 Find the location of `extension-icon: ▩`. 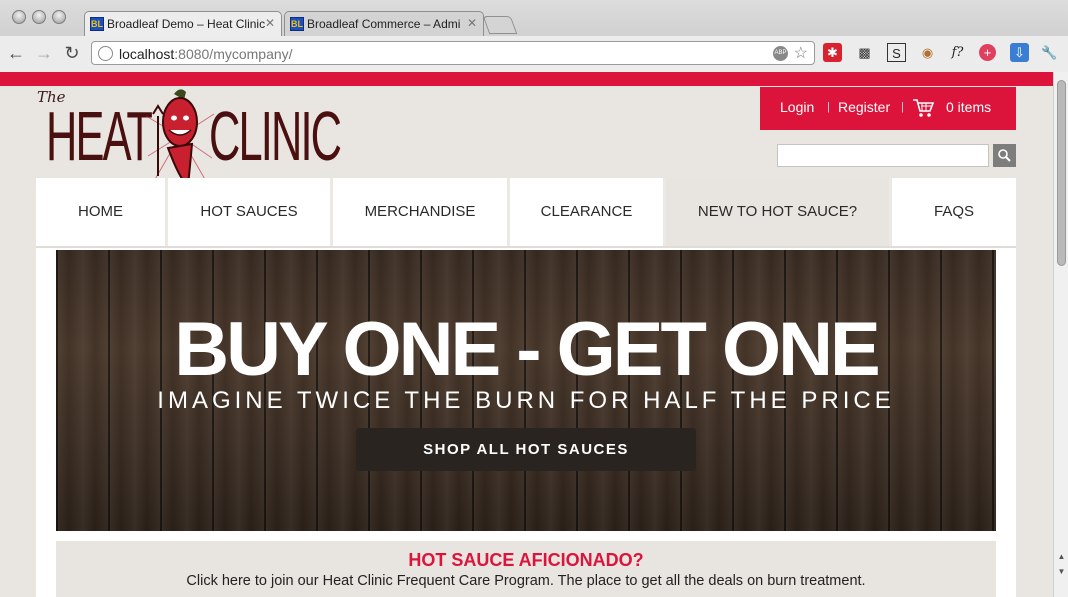

extension-icon: ▩ is located at coordinates (864, 52).